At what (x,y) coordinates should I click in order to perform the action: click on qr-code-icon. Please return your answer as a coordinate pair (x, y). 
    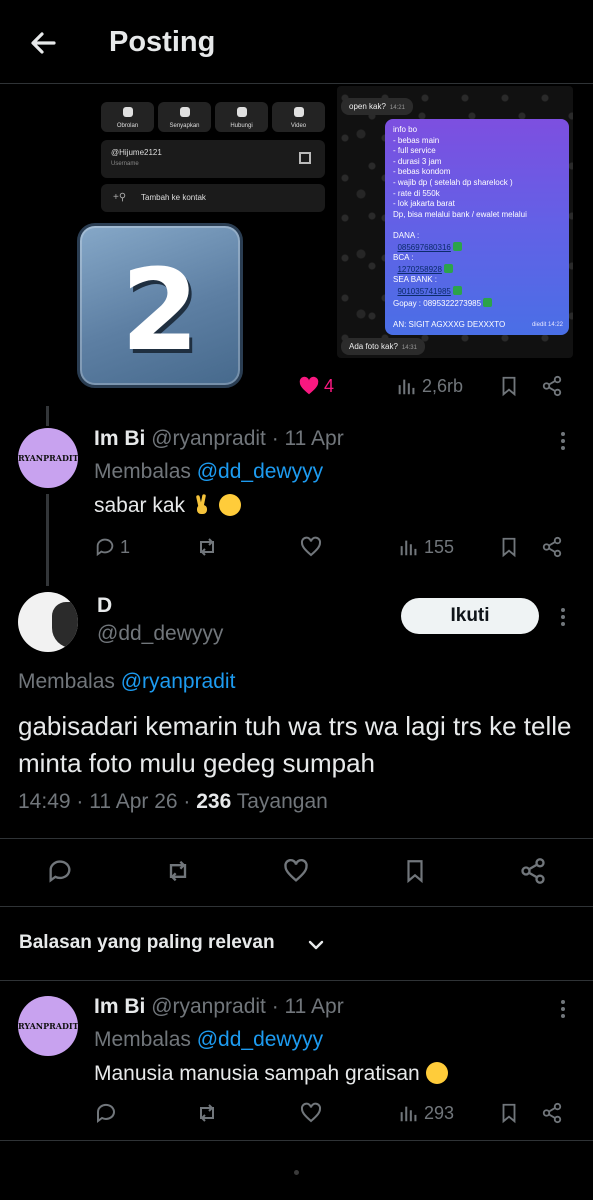
    Looking at the image, I should click on (305, 158).